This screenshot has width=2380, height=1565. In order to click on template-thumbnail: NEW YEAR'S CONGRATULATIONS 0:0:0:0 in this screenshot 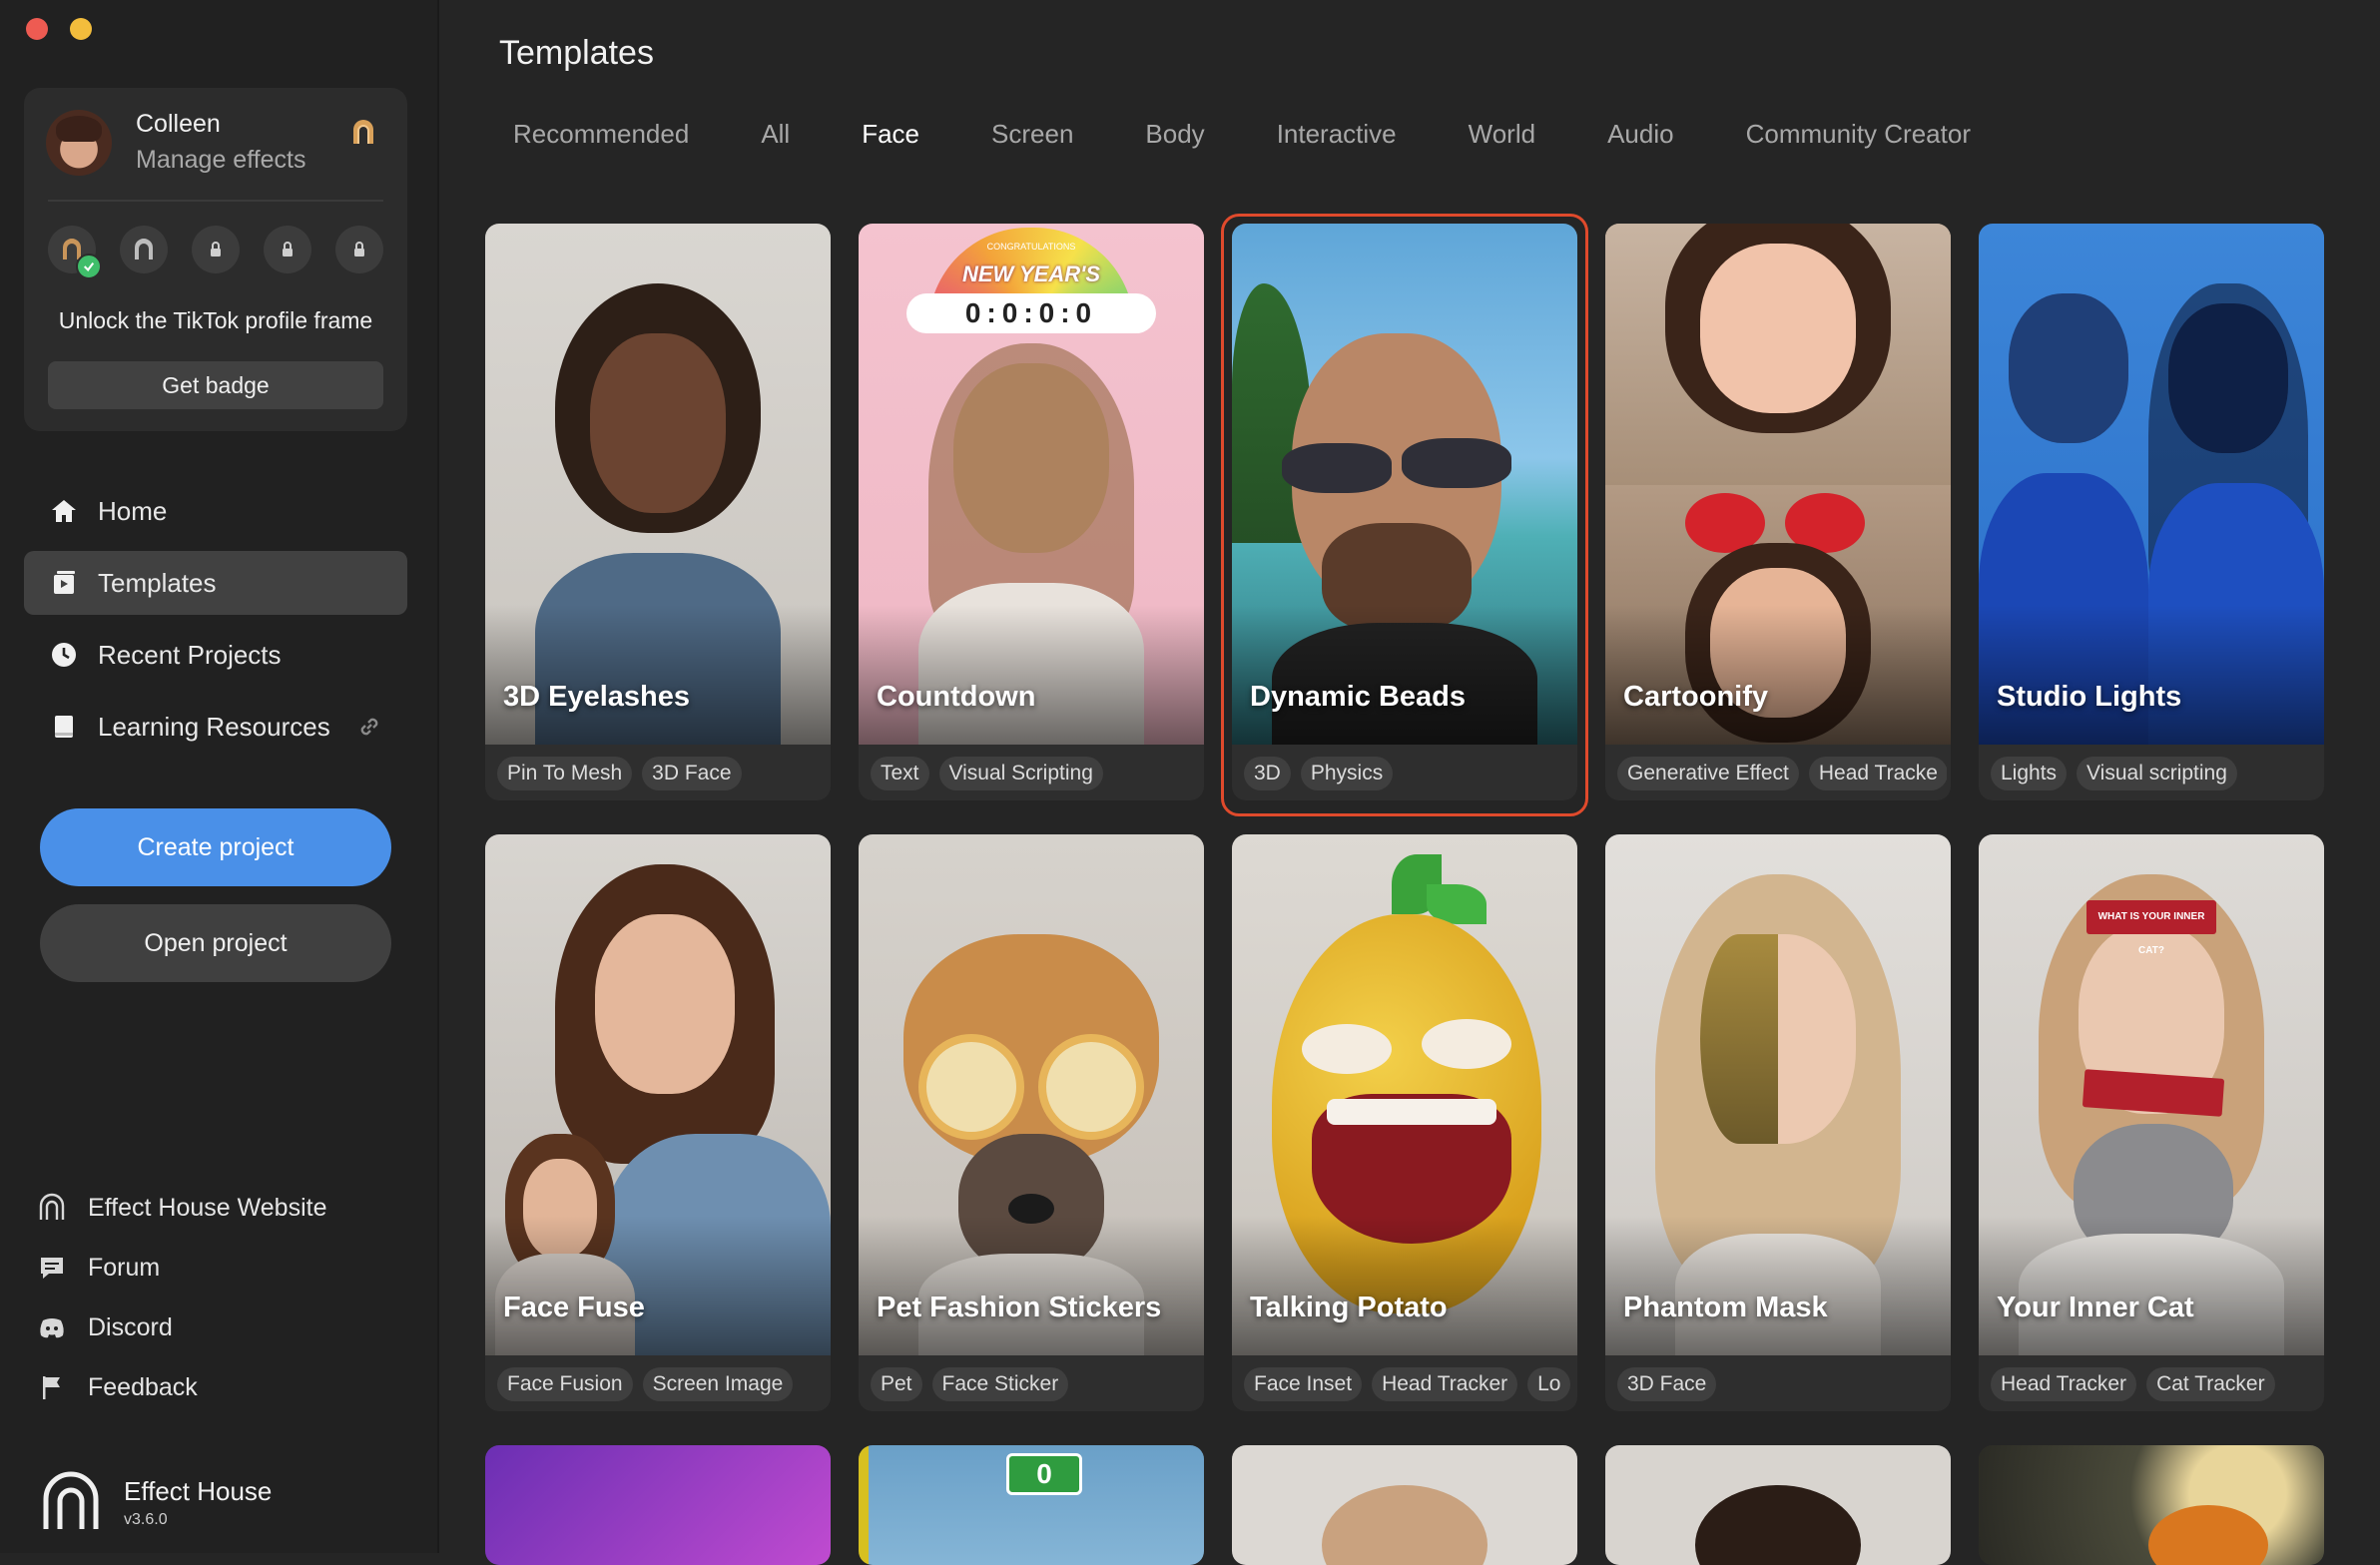, I will do `click(1031, 485)`.